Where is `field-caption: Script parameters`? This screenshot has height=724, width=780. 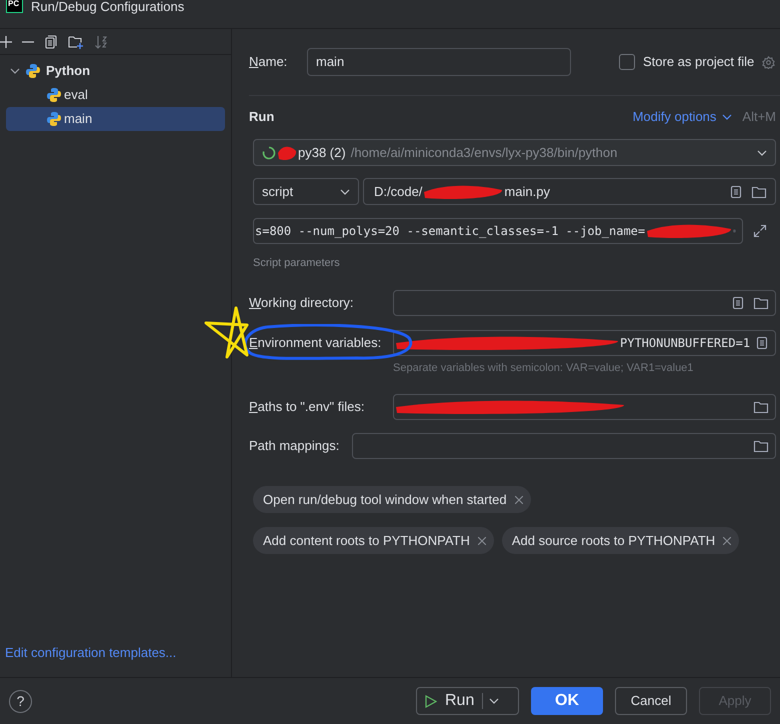 field-caption: Script parameters is located at coordinates (296, 263).